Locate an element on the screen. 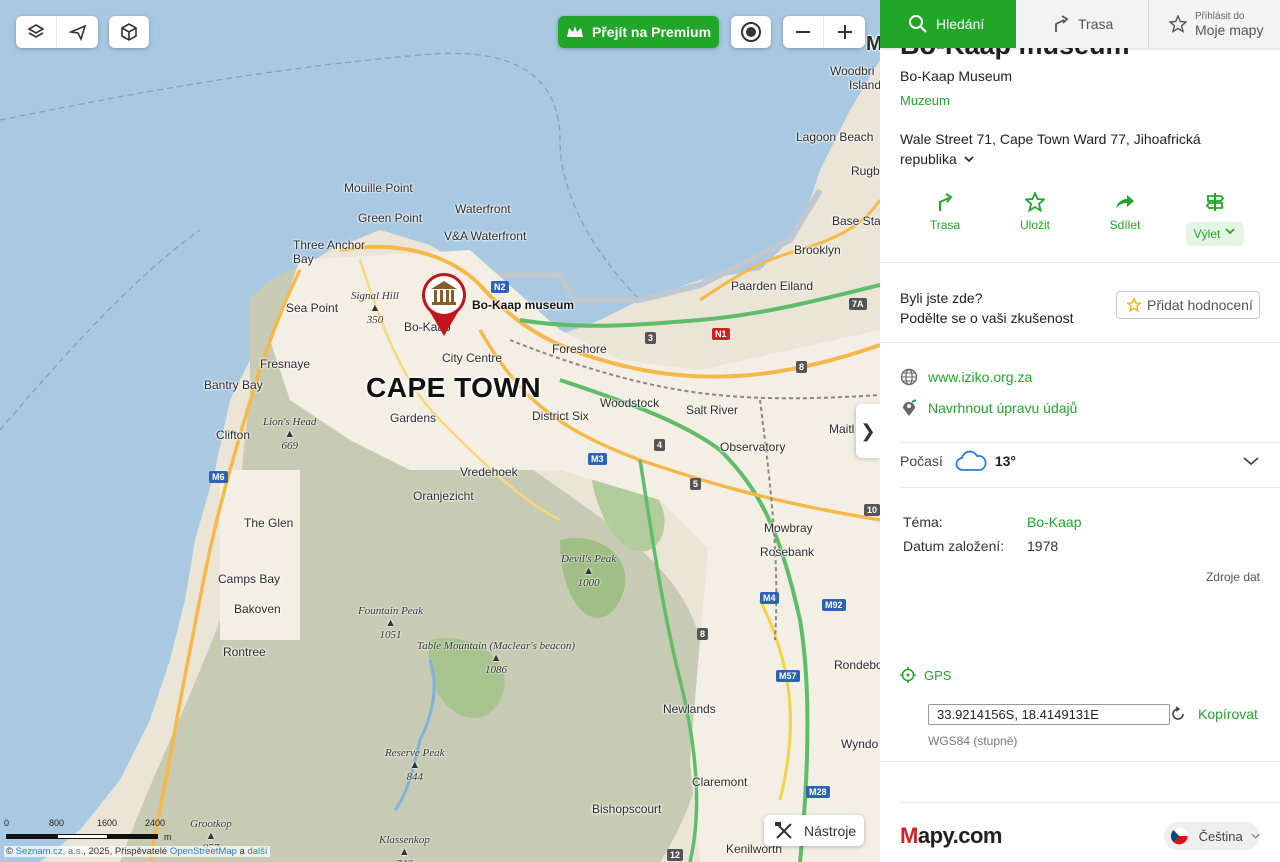  place-label: Bantry Bay is located at coordinates (233, 385).